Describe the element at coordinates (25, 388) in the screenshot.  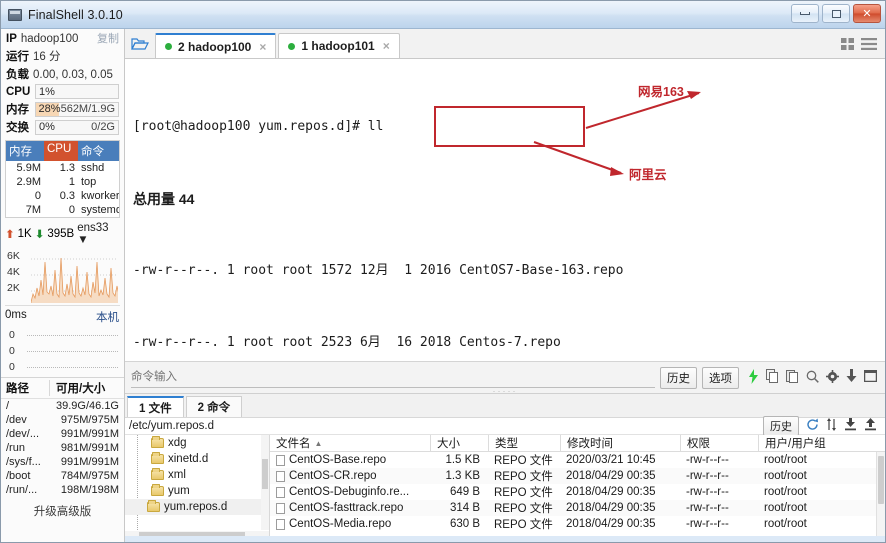
I see `disk-col-path: 路径` at that location.